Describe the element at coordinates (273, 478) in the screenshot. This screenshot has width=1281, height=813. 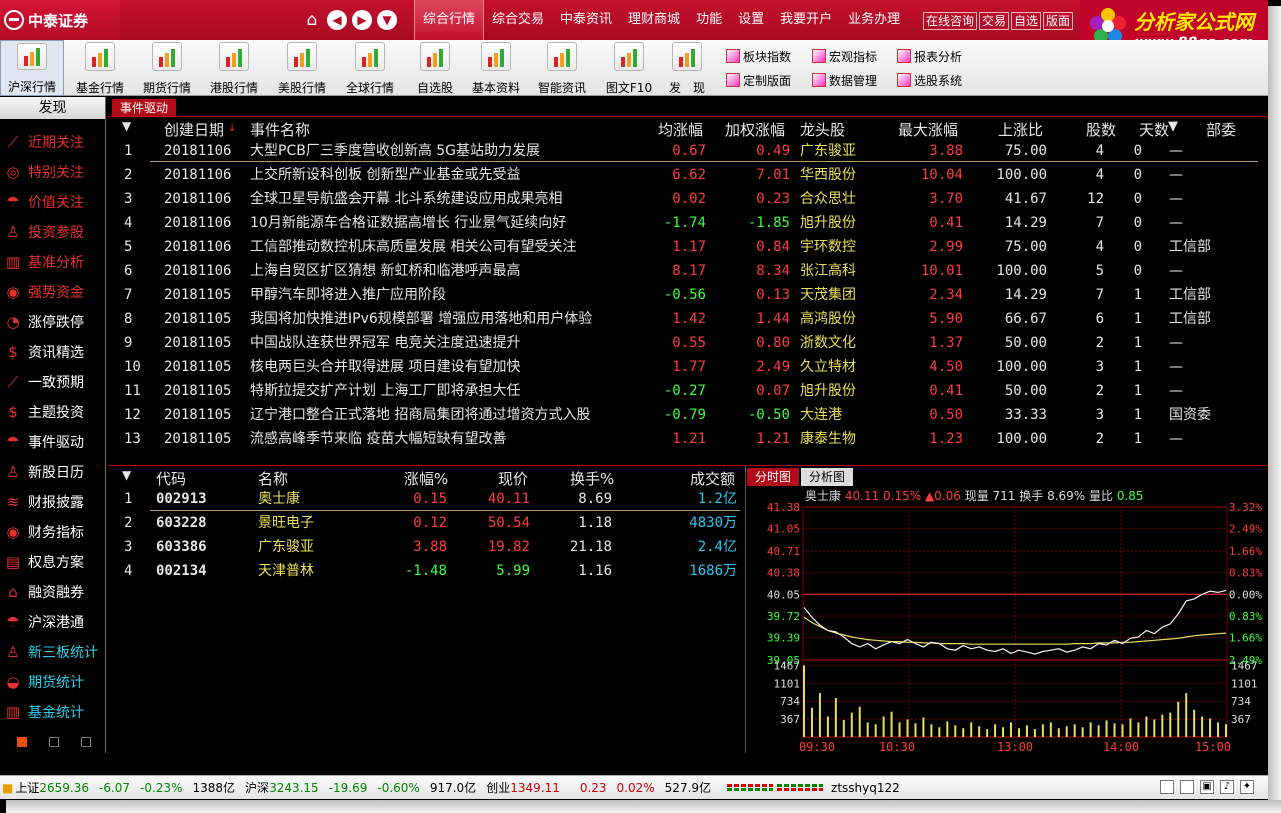
I see `stocks-col-header-1: 名称` at that location.